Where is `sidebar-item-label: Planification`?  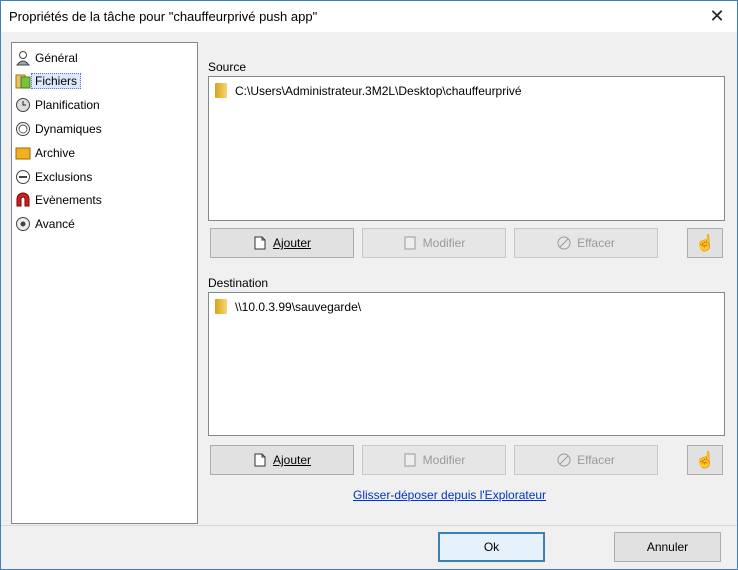
sidebar-item-label: Planification is located at coordinates (67, 104).